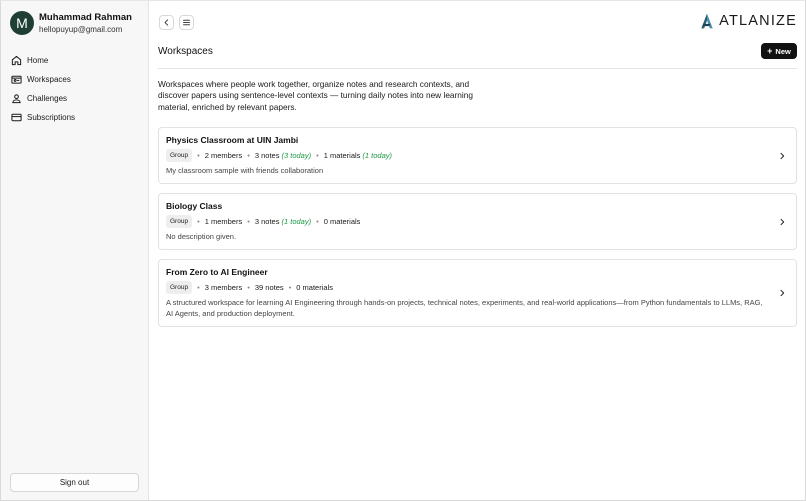 This screenshot has width=806, height=501. I want to click on sidebar-item-label: Subscriptions, so click(51, 117).